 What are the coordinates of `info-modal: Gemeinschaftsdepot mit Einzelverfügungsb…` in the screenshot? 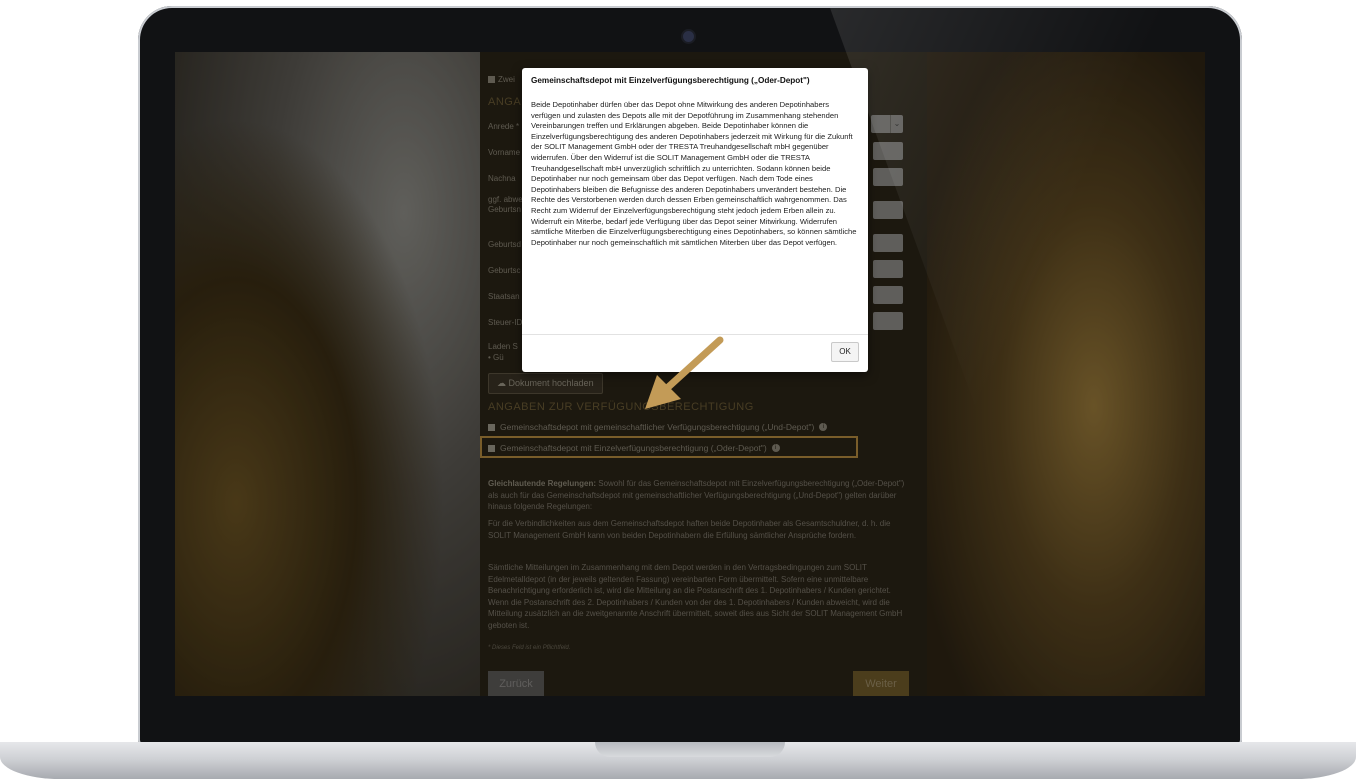 It's located at (695, 220).